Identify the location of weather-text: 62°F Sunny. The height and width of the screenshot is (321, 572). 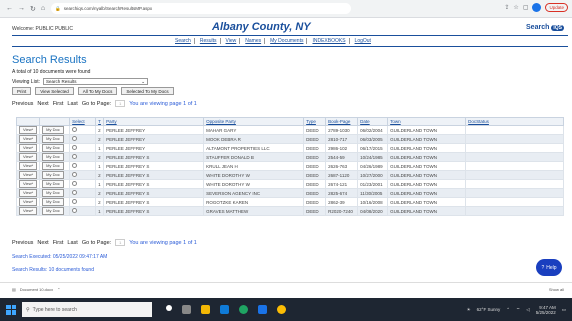
(489, 309).